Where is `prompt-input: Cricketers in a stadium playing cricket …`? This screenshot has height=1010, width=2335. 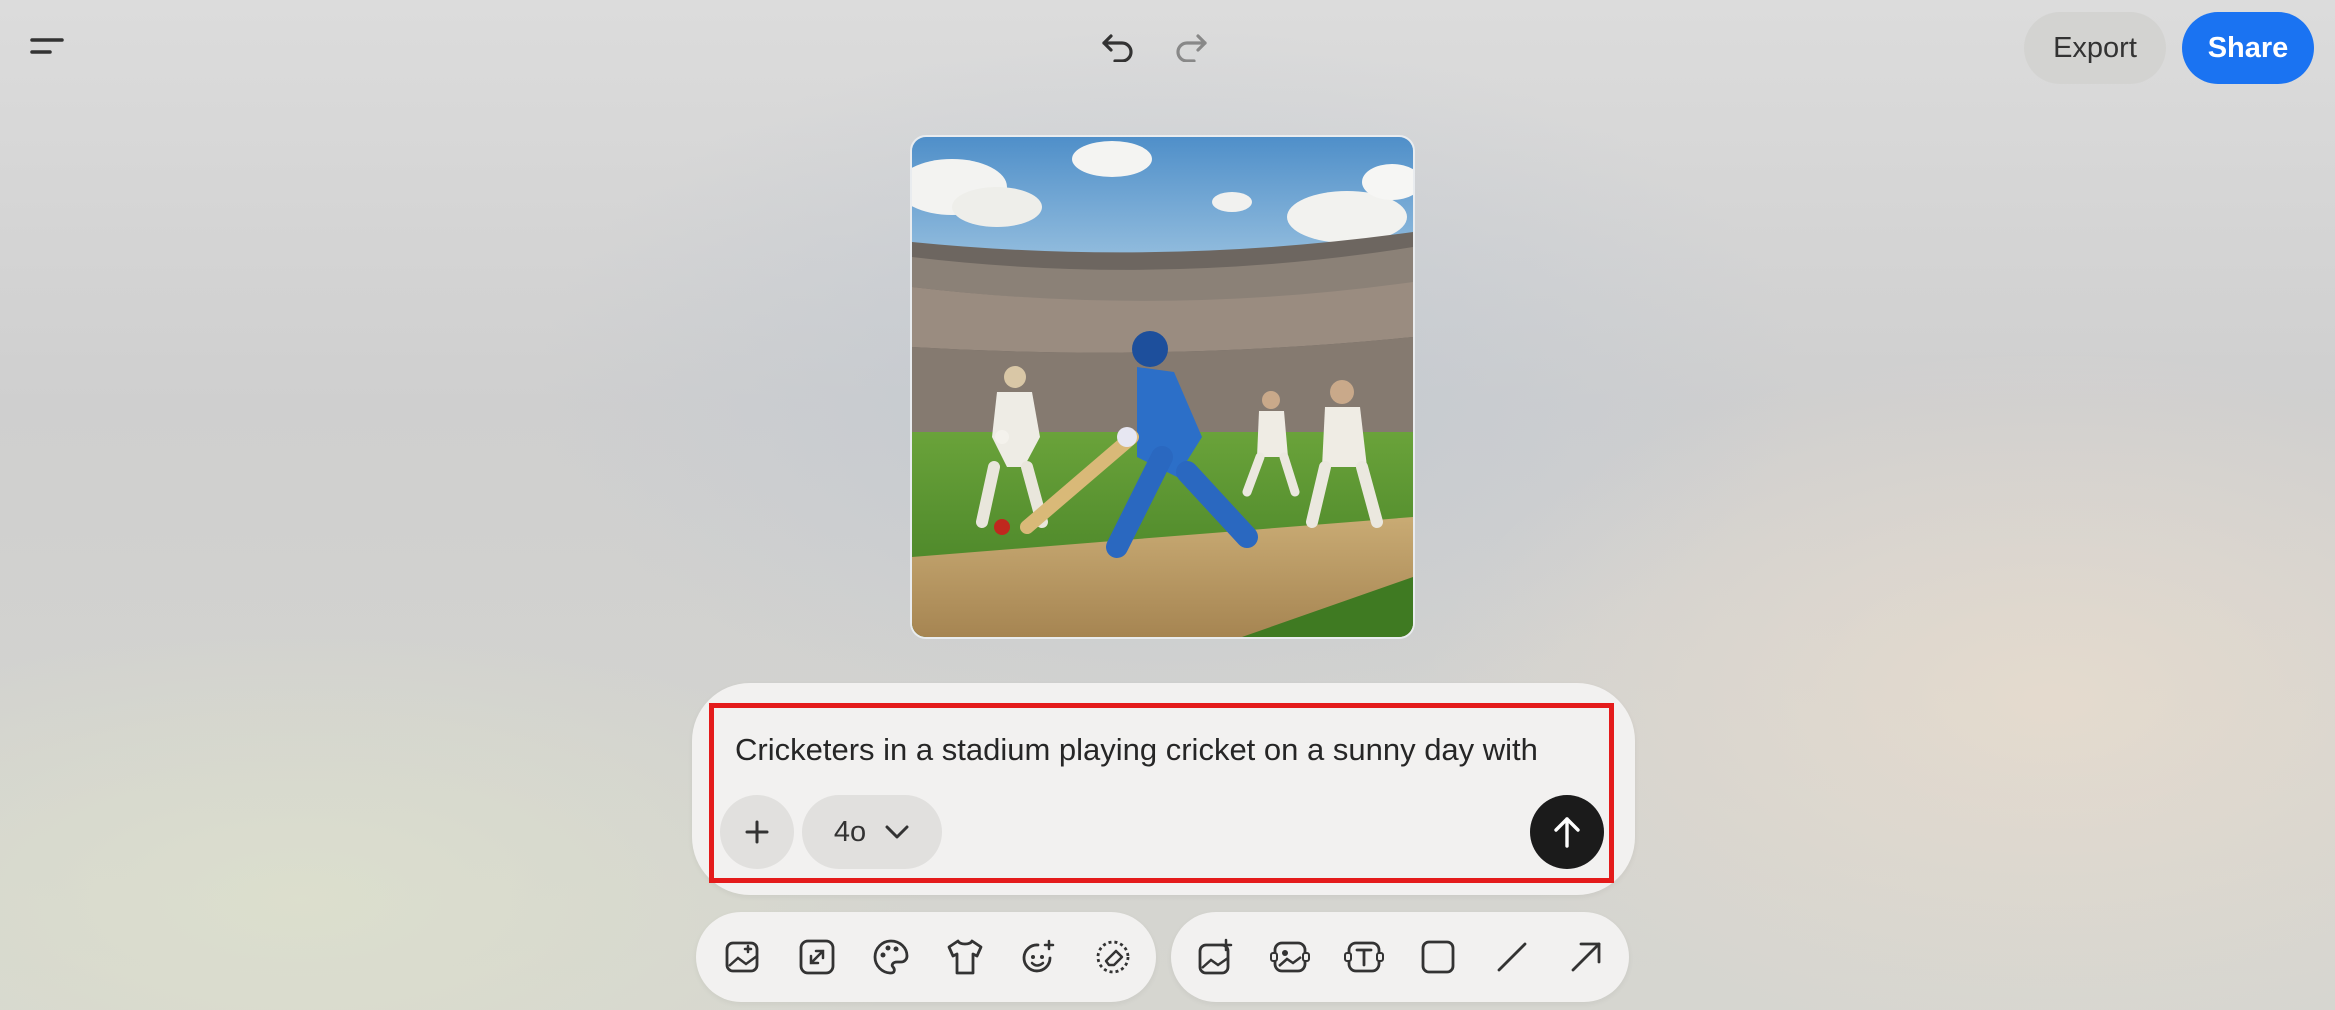
prompt-input: Cricketers in a stadium playing cricket … is located at coordinates (1165, 751).